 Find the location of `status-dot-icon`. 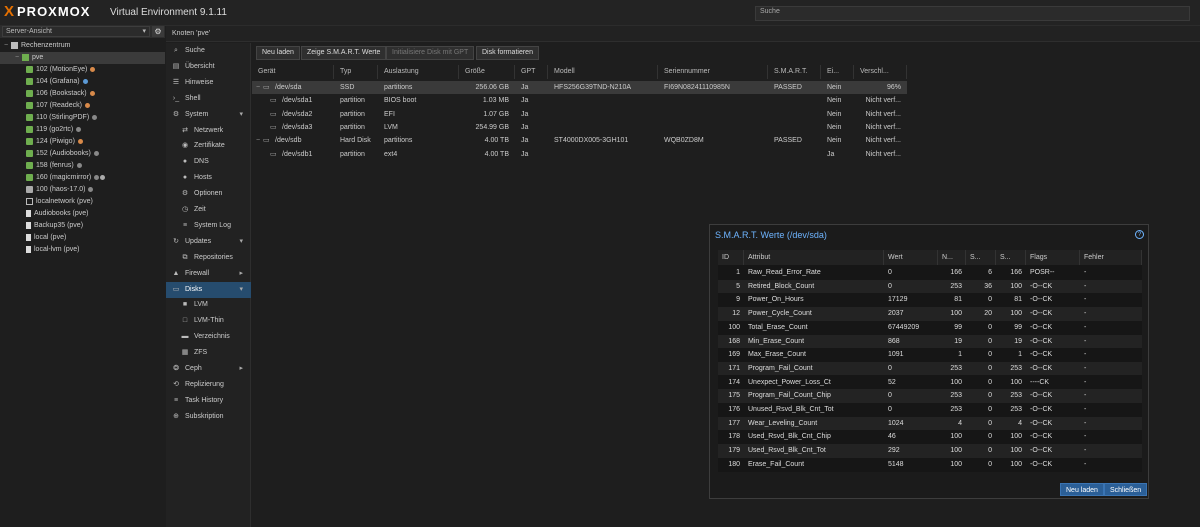

status-dot-icon is located at coordinates (91, 189).